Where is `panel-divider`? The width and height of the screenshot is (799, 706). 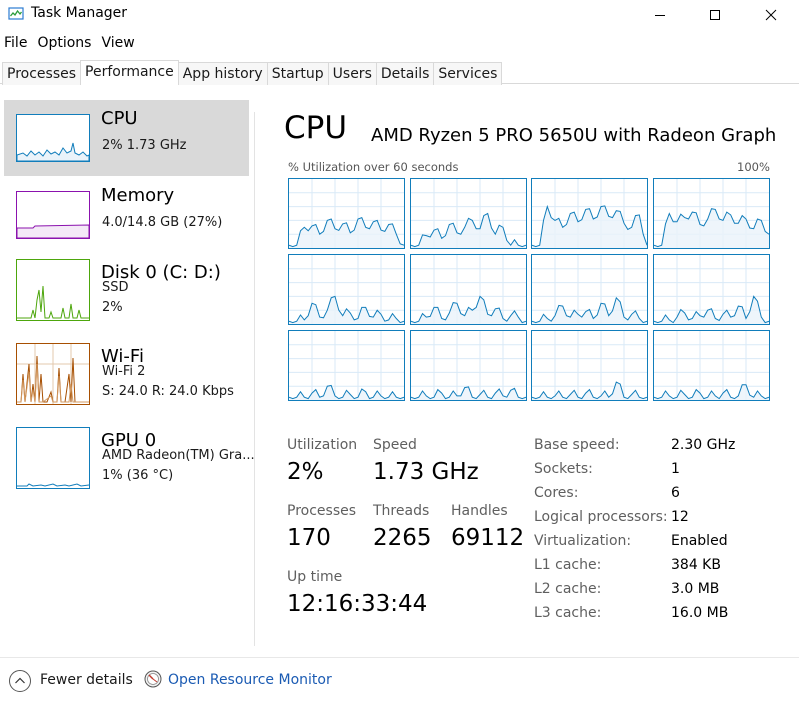 panel-divider is located at coordinates (254, 379).